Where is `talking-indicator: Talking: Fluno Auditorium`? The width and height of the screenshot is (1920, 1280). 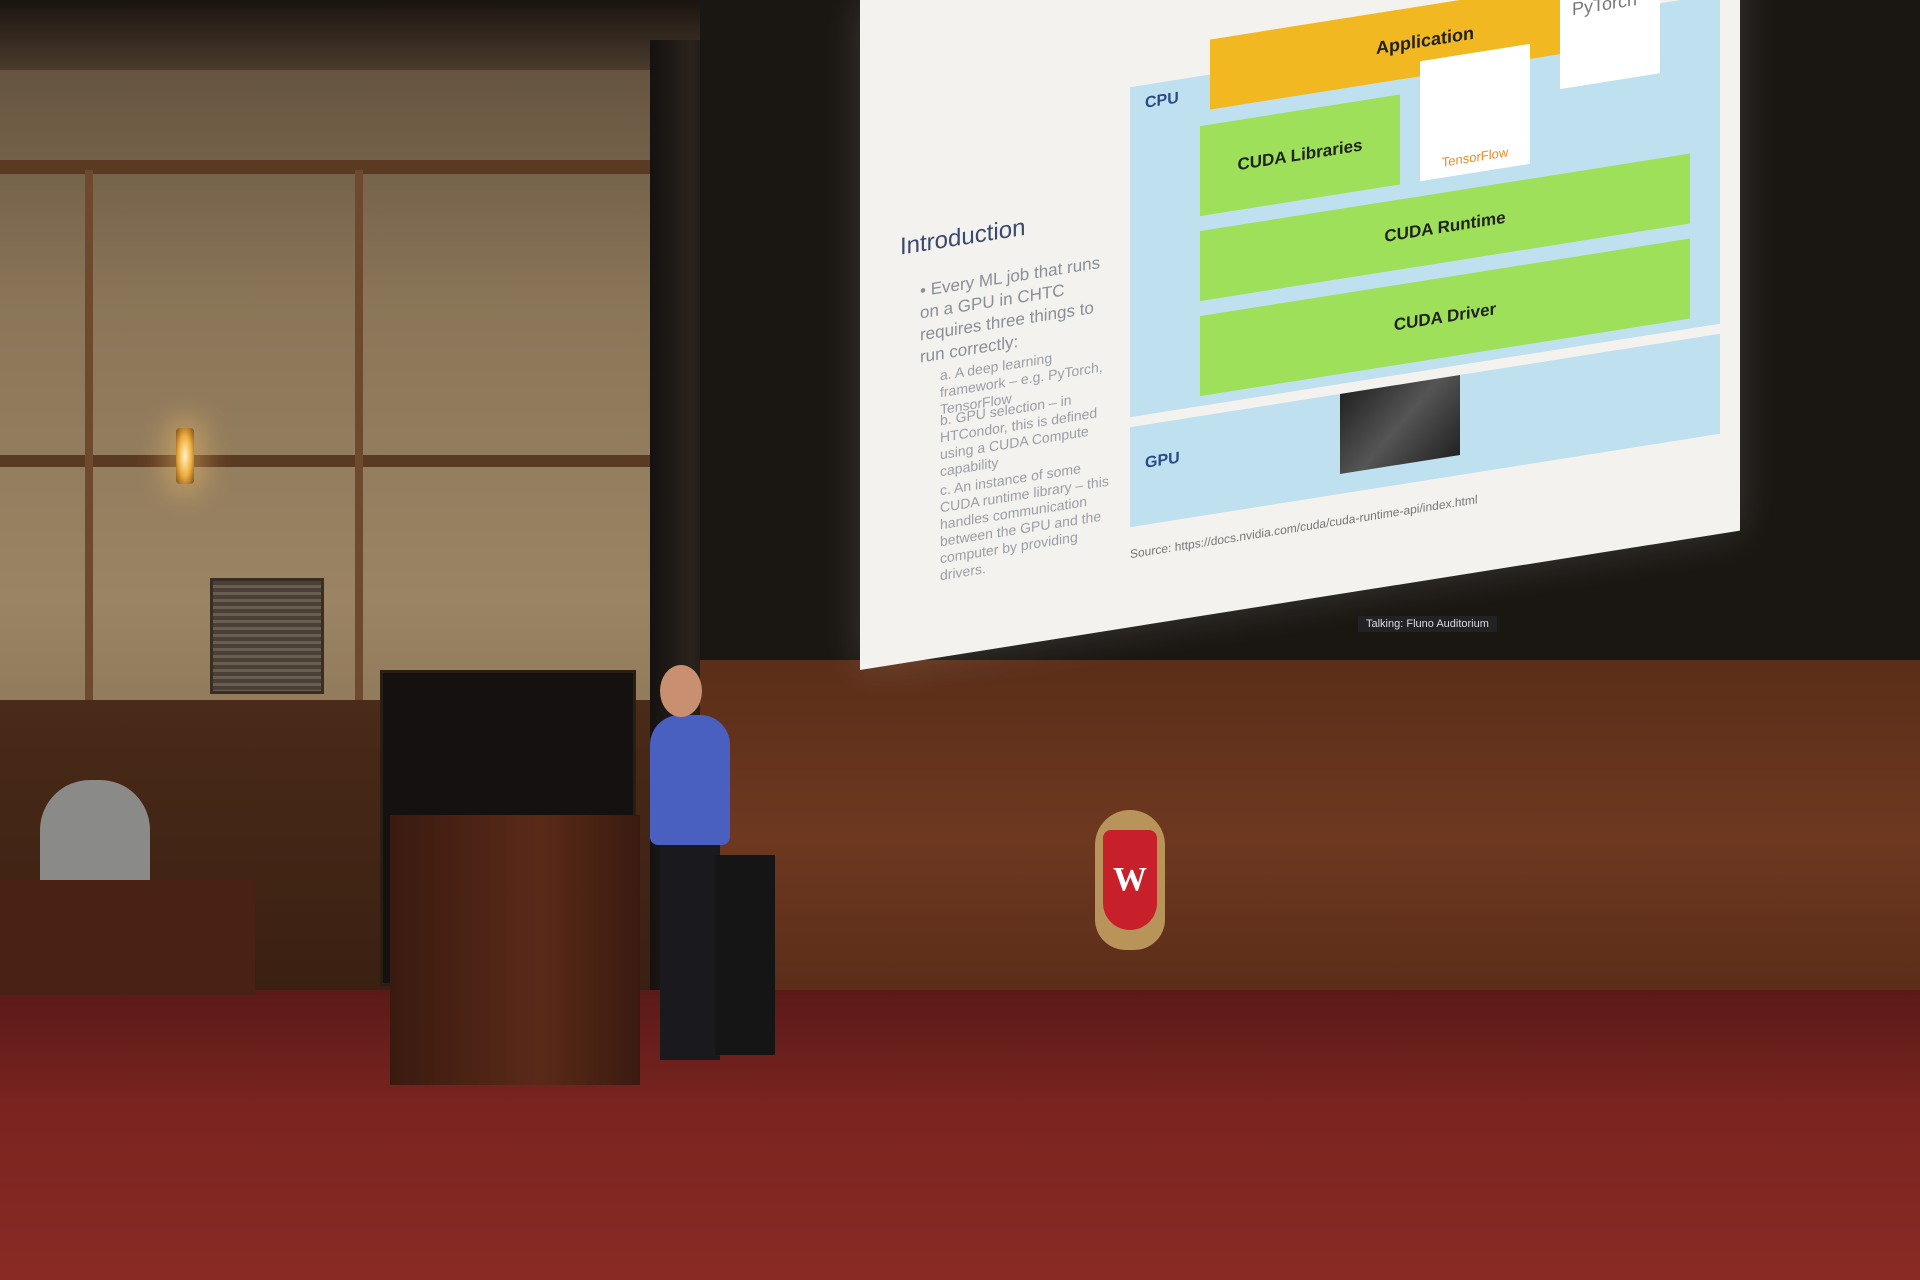
talking-indicator: Talking: Fluno Auditorium is located at coordinates (1427, 624).